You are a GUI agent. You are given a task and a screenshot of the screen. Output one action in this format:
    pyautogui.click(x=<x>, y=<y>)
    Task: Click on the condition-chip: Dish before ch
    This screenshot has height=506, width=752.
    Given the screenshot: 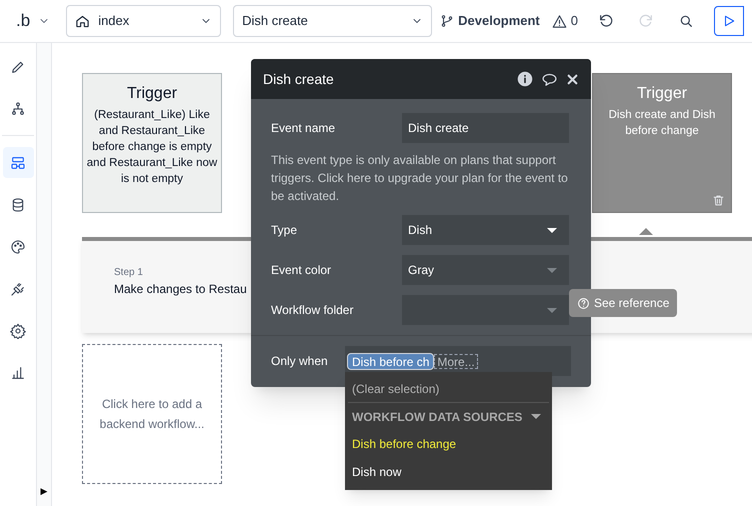 What is the action you would take?
    pyautogui.click(x=390, y=361)
    